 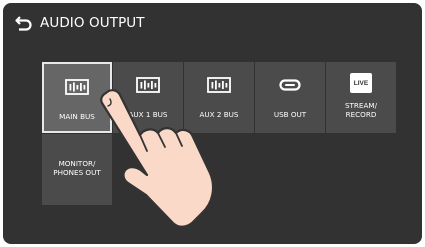 I want to click on tile-label: MAIN BUS, so click(x=77, y=116).